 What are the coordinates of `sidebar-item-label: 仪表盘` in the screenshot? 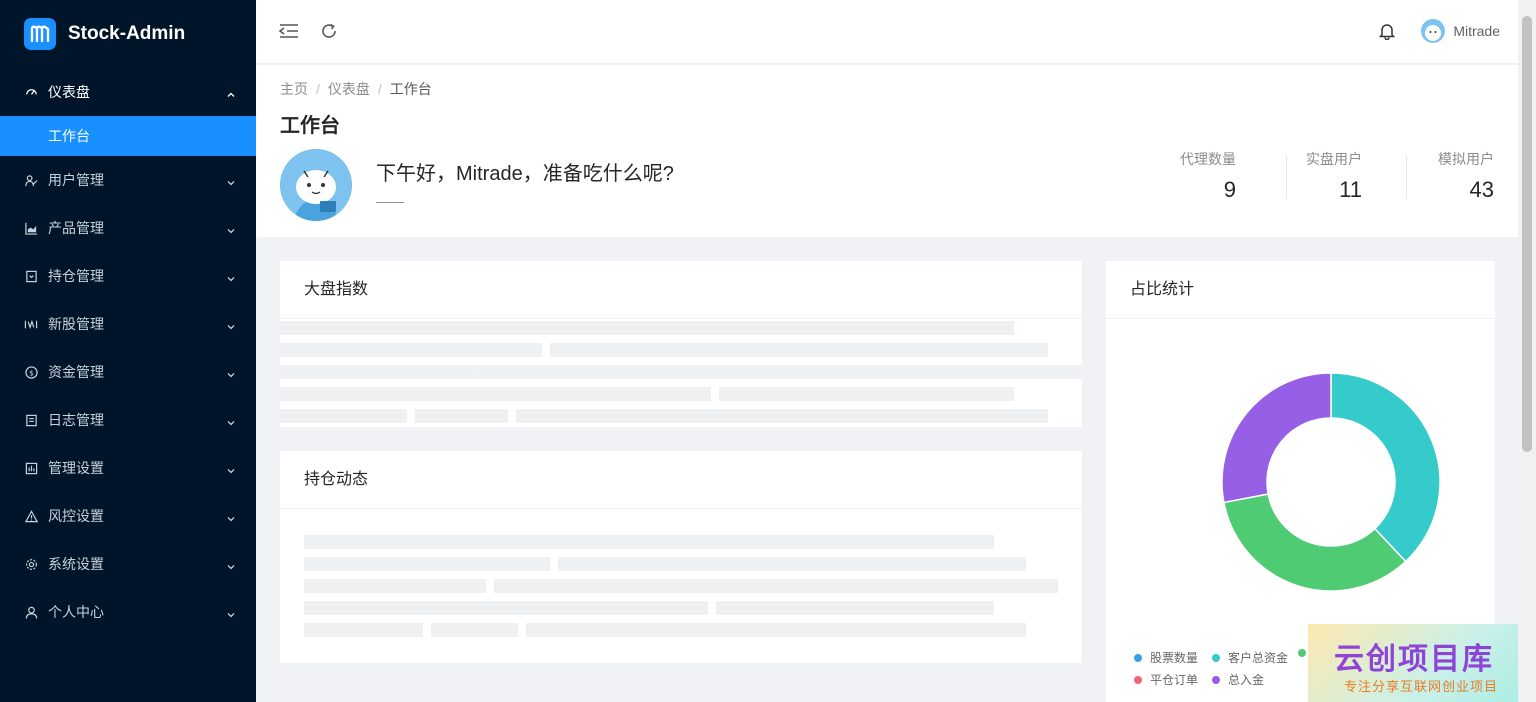 It's located at (69, 92).